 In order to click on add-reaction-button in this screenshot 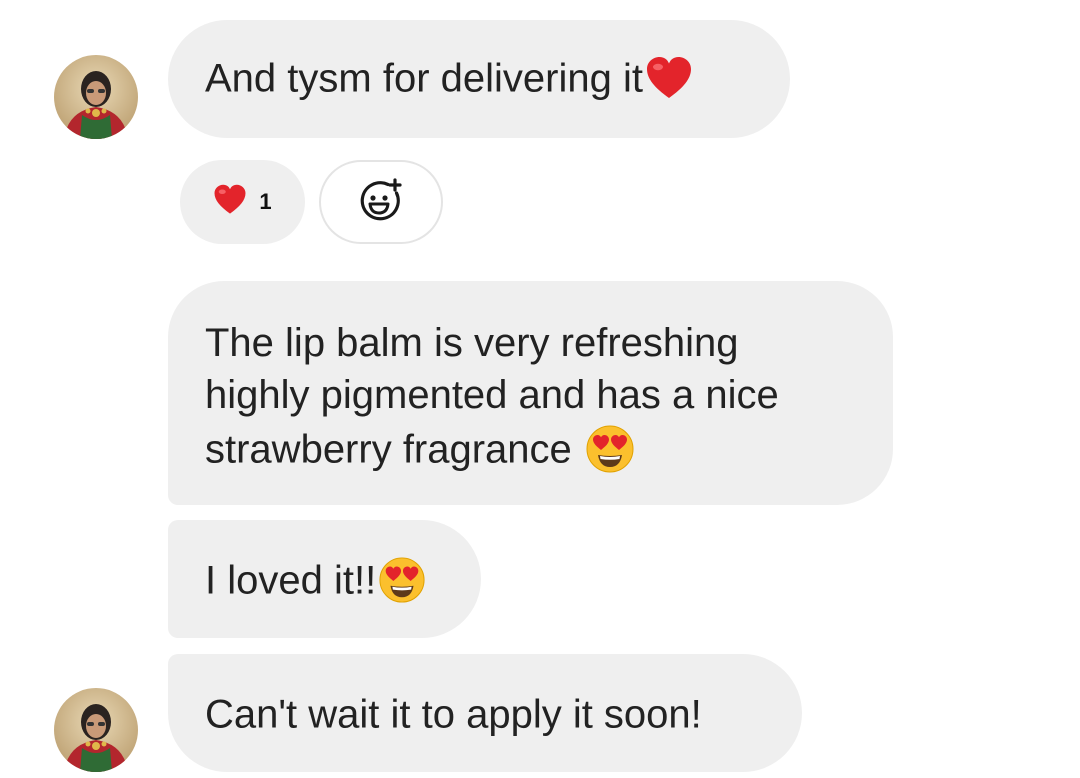, I will do `click(381, 202)`.